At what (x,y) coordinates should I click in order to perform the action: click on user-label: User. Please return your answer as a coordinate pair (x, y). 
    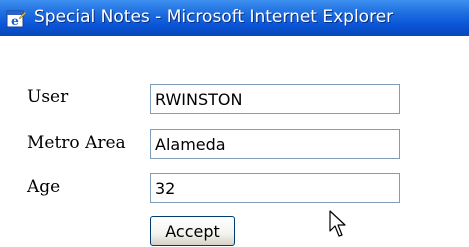
    Looking at the image, I should click on (48, 97).